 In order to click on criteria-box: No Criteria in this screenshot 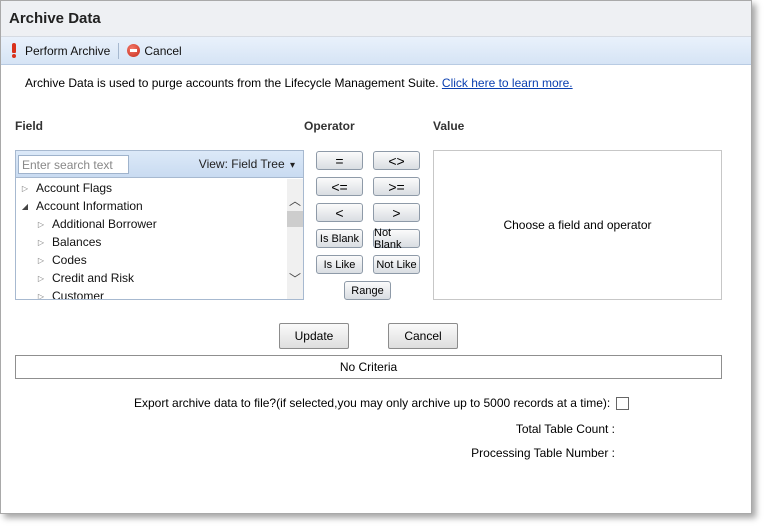, I will do `click(368, 367)`.